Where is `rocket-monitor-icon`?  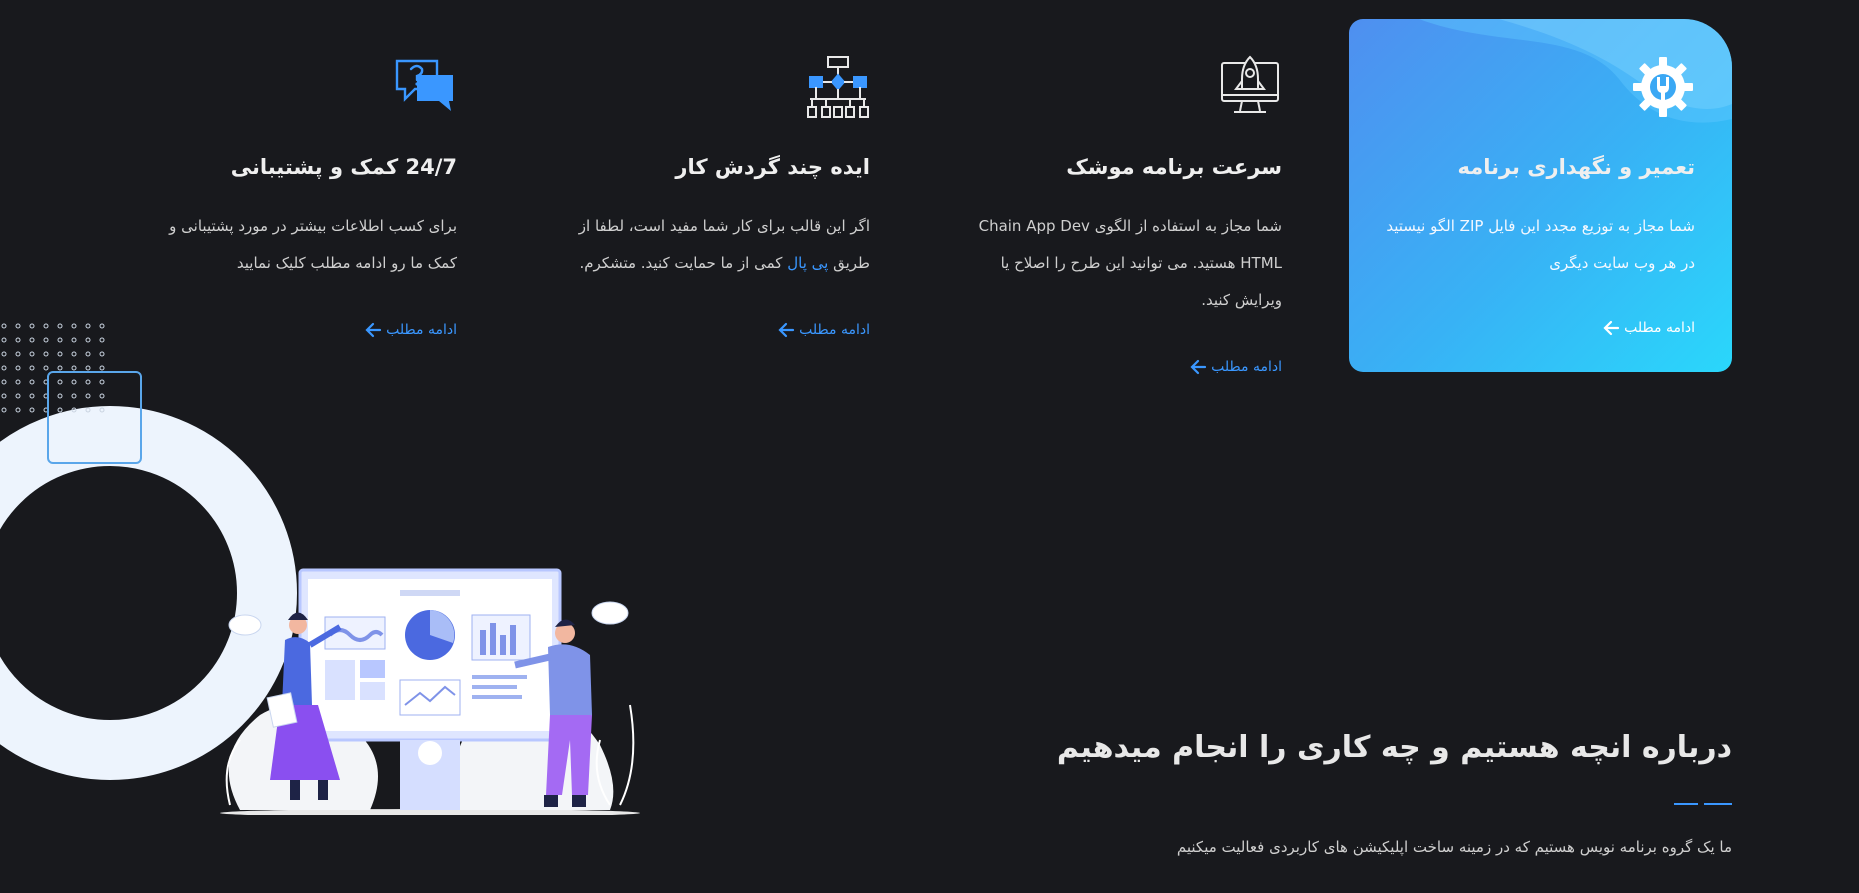
rocket-monitor-icon is located at coordinates (1250, 87).